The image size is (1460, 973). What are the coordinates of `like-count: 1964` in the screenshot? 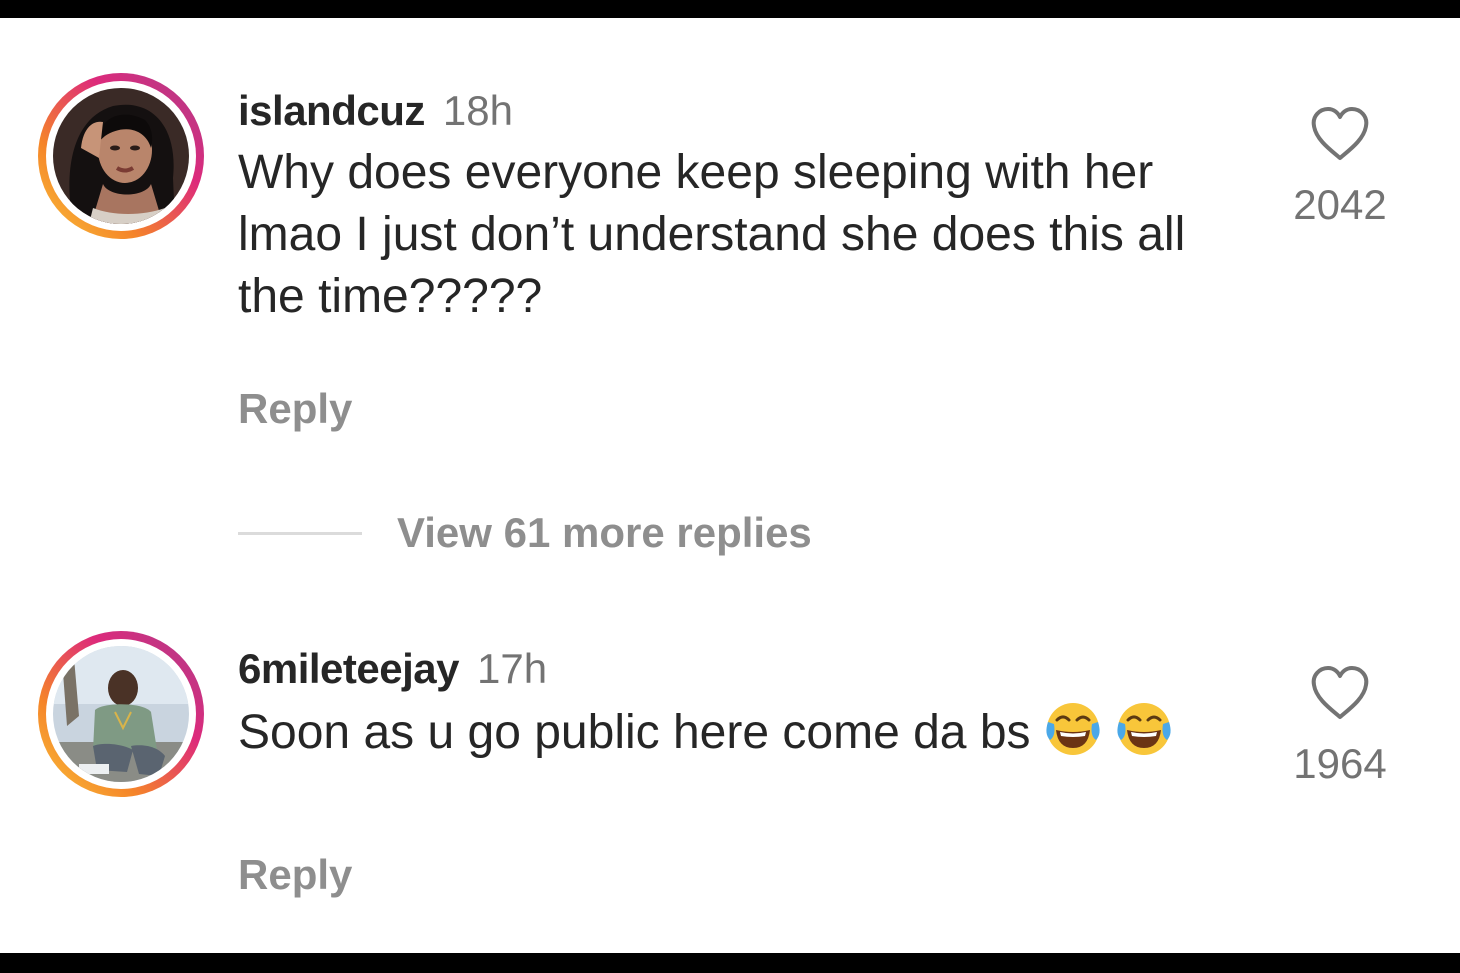 It's located at (1340, 763).